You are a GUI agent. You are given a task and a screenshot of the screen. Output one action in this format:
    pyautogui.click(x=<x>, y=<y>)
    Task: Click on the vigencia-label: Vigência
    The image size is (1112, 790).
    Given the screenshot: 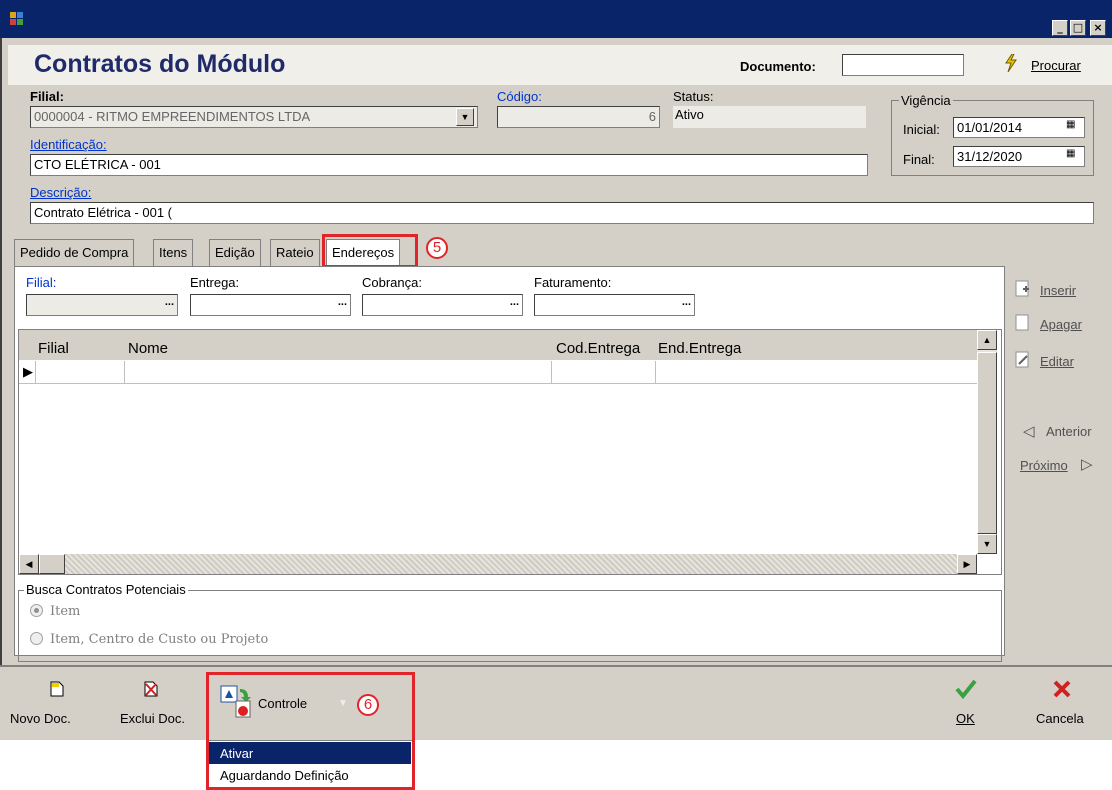 What is the action you would take?
    pyautogui.click(x=926, y=100)
    